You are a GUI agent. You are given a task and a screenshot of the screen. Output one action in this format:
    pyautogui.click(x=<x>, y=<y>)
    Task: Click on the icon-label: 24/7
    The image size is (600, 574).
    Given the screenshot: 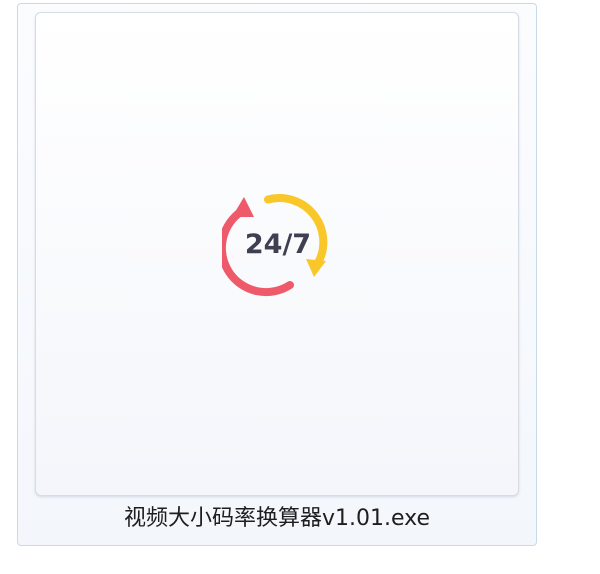 What is the action you would take?
    pyautogui.click(x=278, y=244)
    